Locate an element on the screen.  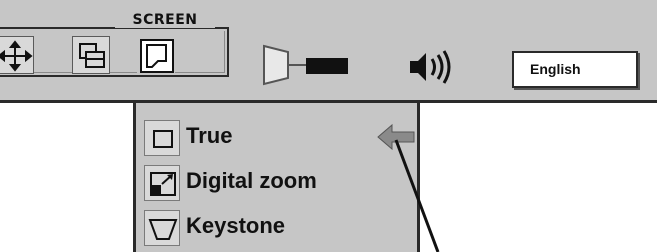
move-arrows-icon is located at coordinates (16, 56).